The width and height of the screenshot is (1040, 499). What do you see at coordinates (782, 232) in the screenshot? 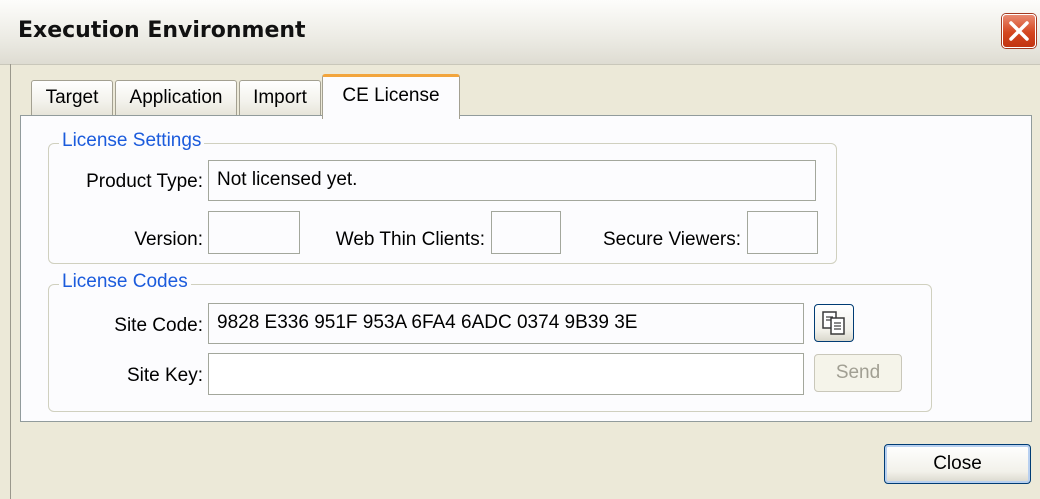
I see `secure-viewers-field` at bounding box center [782, 232].